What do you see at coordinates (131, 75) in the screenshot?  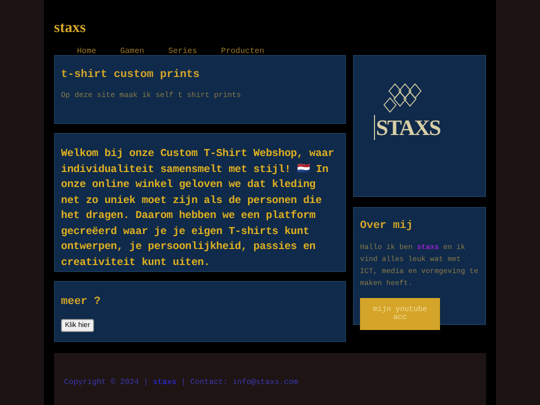 I see `card-title: t-shirt custom prints` at bounding box center [131, 75].